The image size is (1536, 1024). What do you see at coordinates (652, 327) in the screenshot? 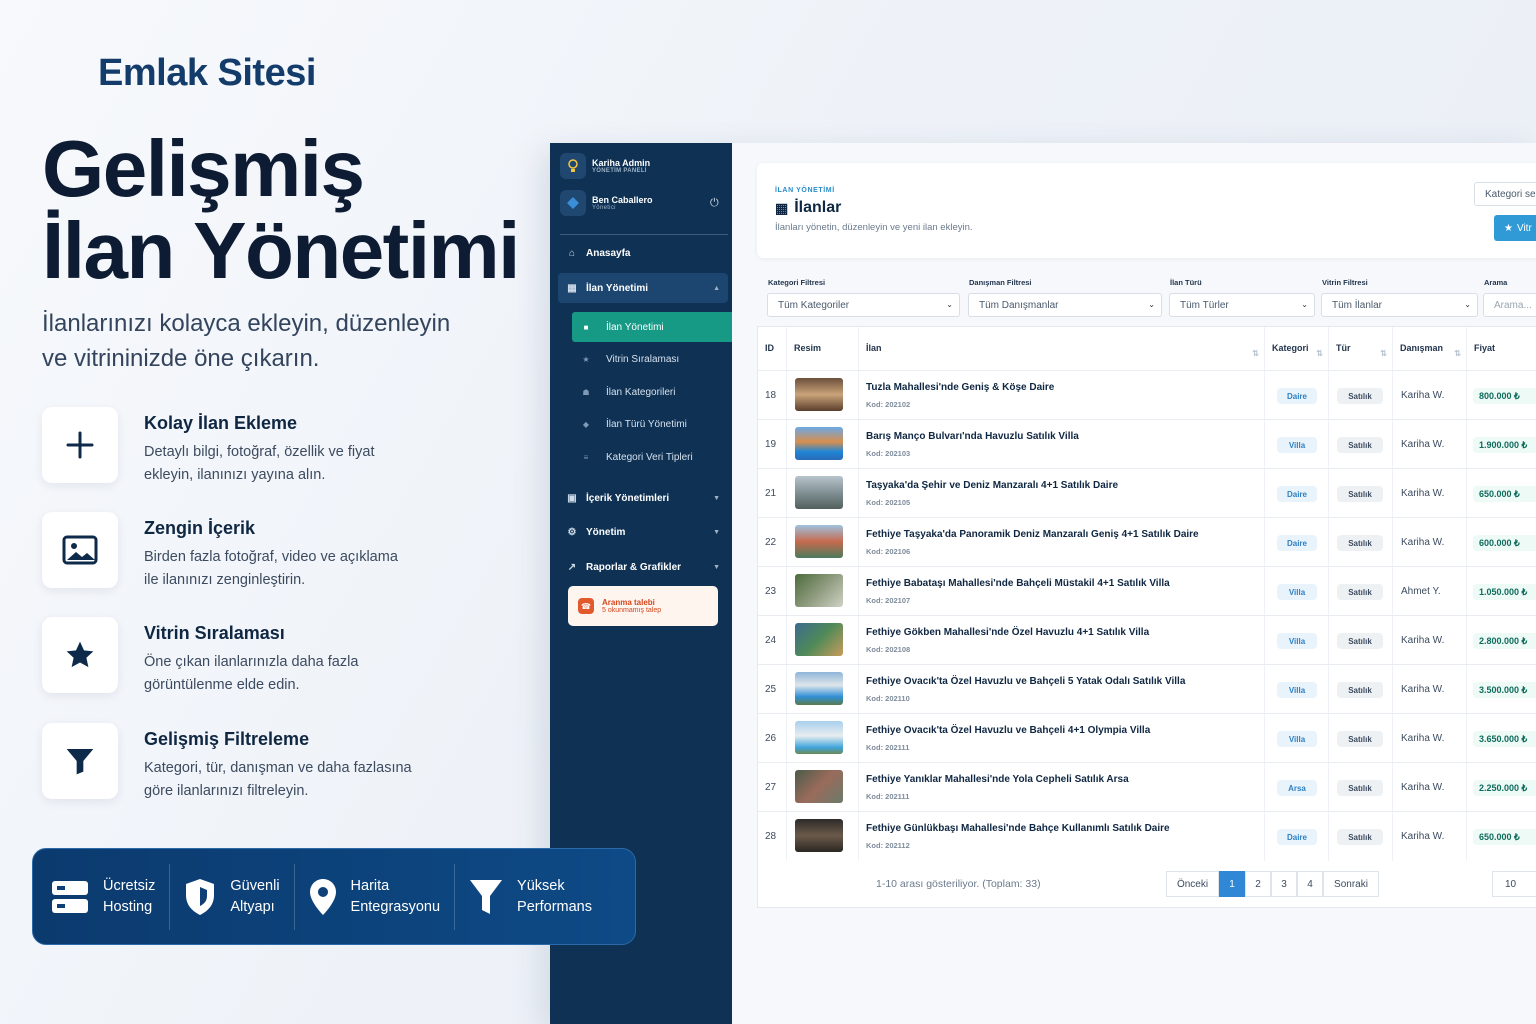
I see `subnav-listing-management: ■ İlan Yönetimi` at bounding box center [652, 327].